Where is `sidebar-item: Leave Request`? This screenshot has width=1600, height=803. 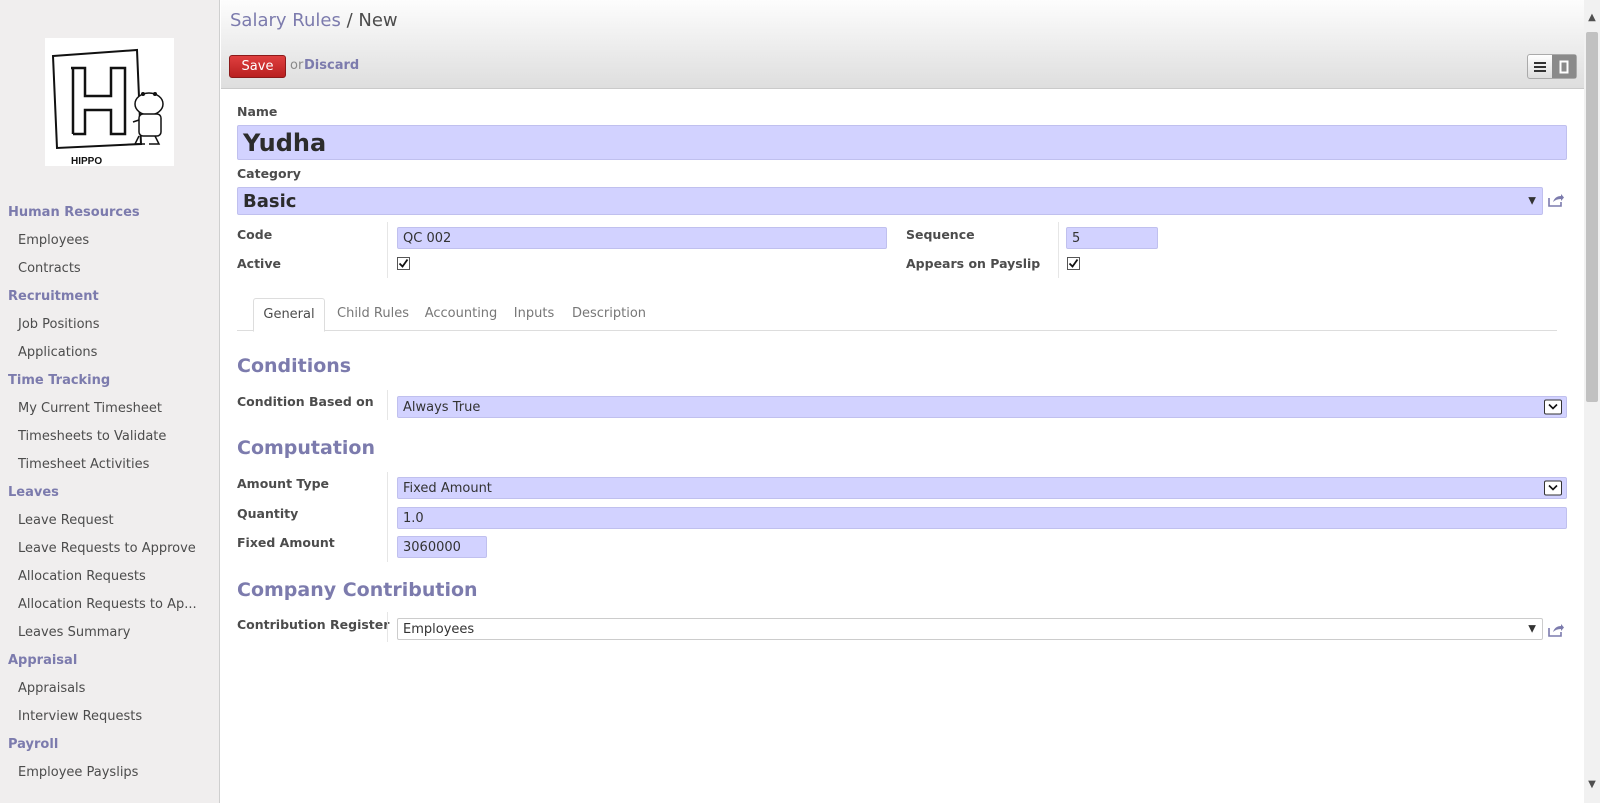 sidebar-item: Leave Request is located at coordinates (100, 521).